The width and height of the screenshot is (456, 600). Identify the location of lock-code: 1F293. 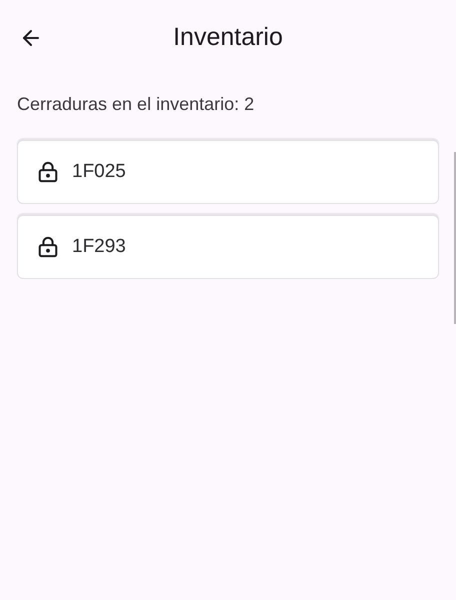
(99, 246).